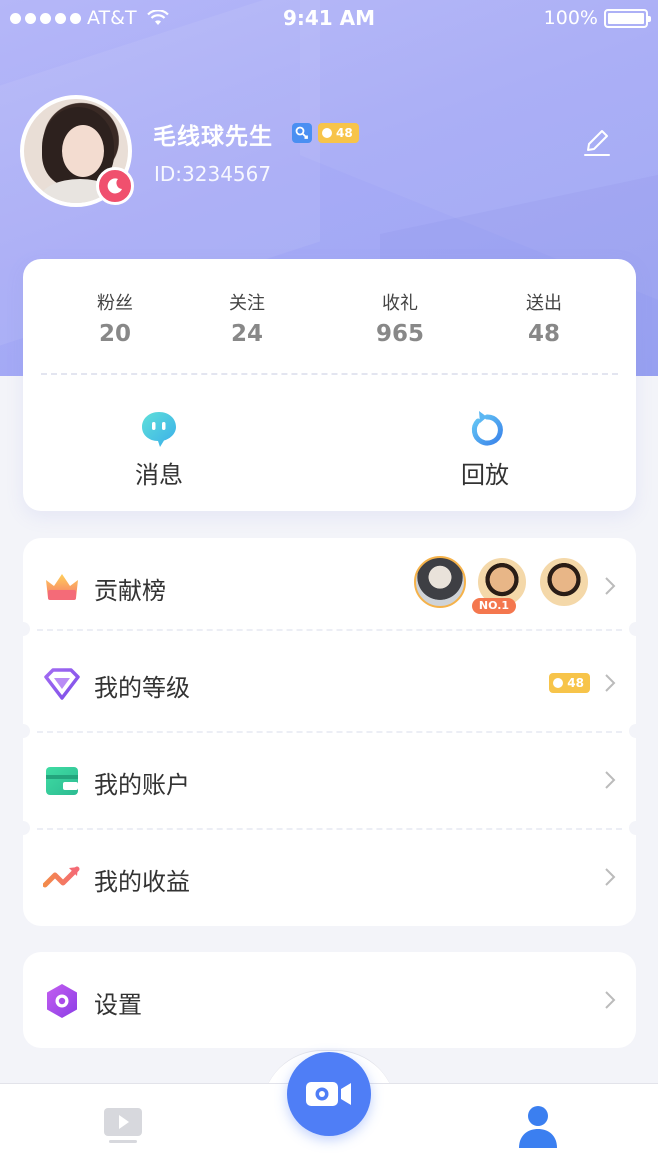 This screenshot has height=1170, width=658. Describe the element at coordinates (329, 780) in the screenshot. I see `menu-item-my-account: 我的账户` at that location.